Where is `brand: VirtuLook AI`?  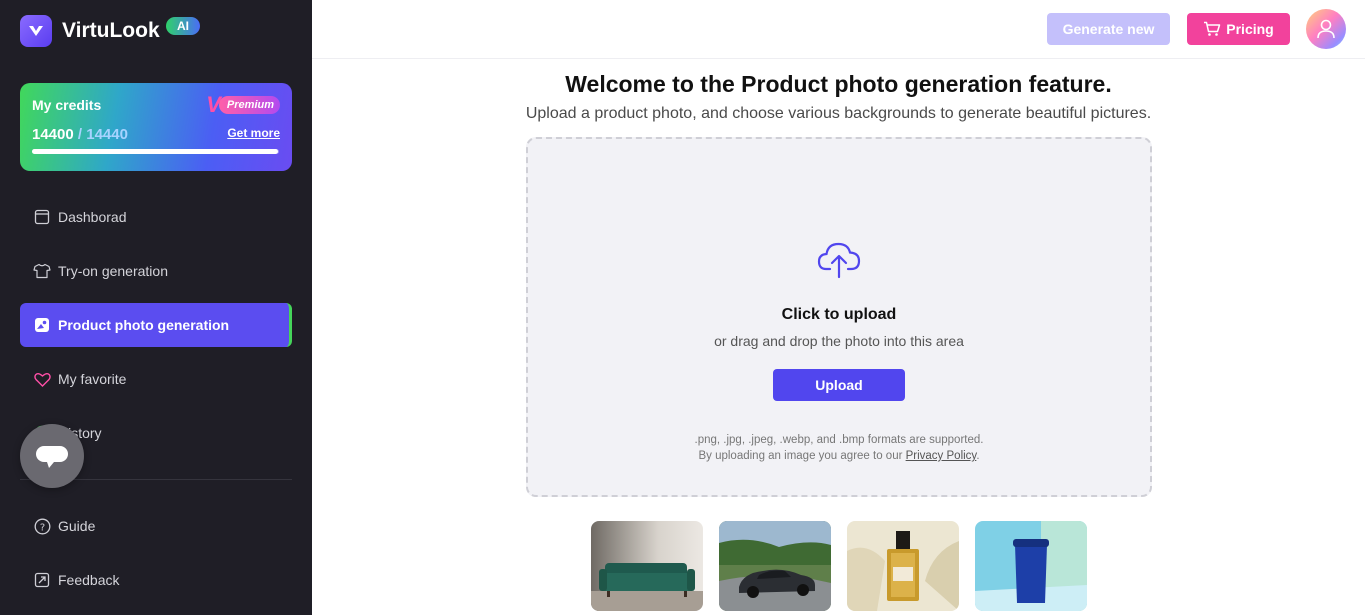
brand: VirtuLook AI is located at coordinates (110, 31).